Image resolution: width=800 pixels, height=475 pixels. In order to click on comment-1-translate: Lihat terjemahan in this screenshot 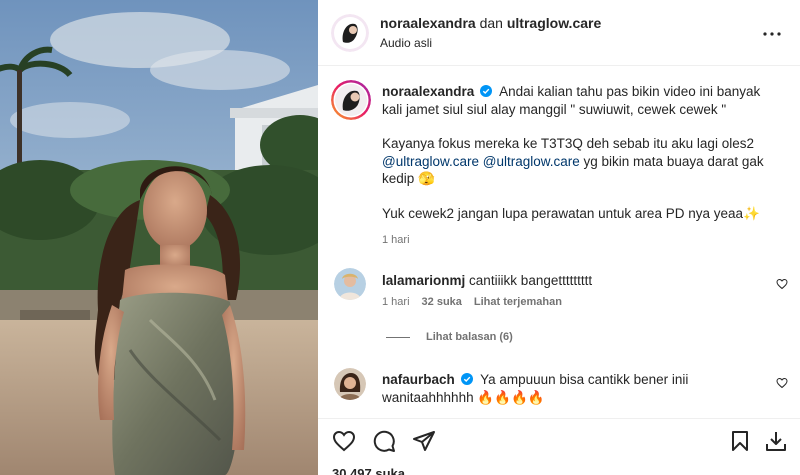, I will do `click(518, 302)`.